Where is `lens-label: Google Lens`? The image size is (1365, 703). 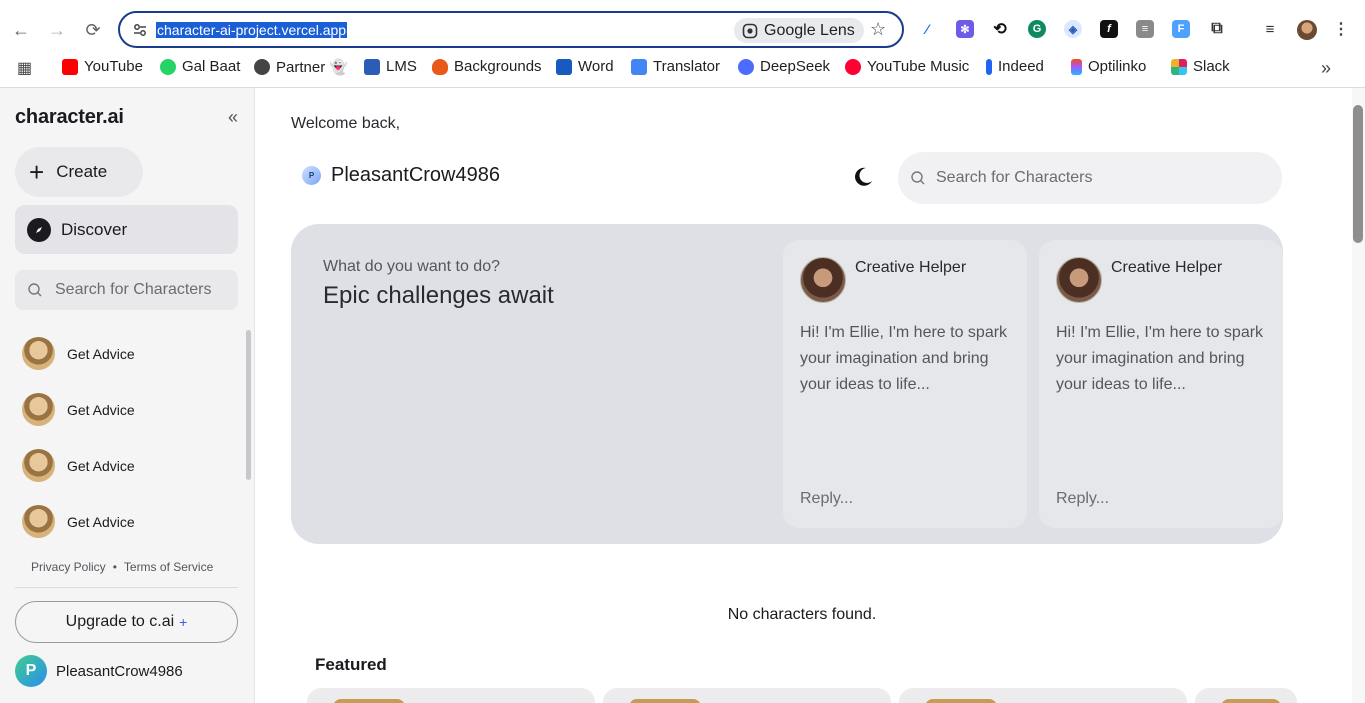
lens-label: Google Lens is located at coordinates (809, 30).